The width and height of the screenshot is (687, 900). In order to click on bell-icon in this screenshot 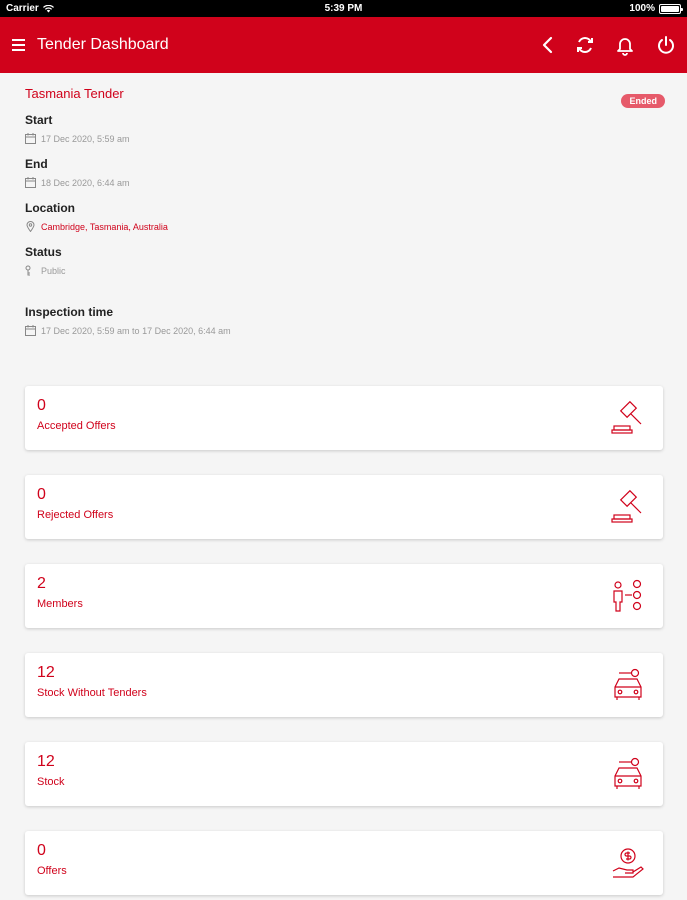, I will do `click(625, 45)`.